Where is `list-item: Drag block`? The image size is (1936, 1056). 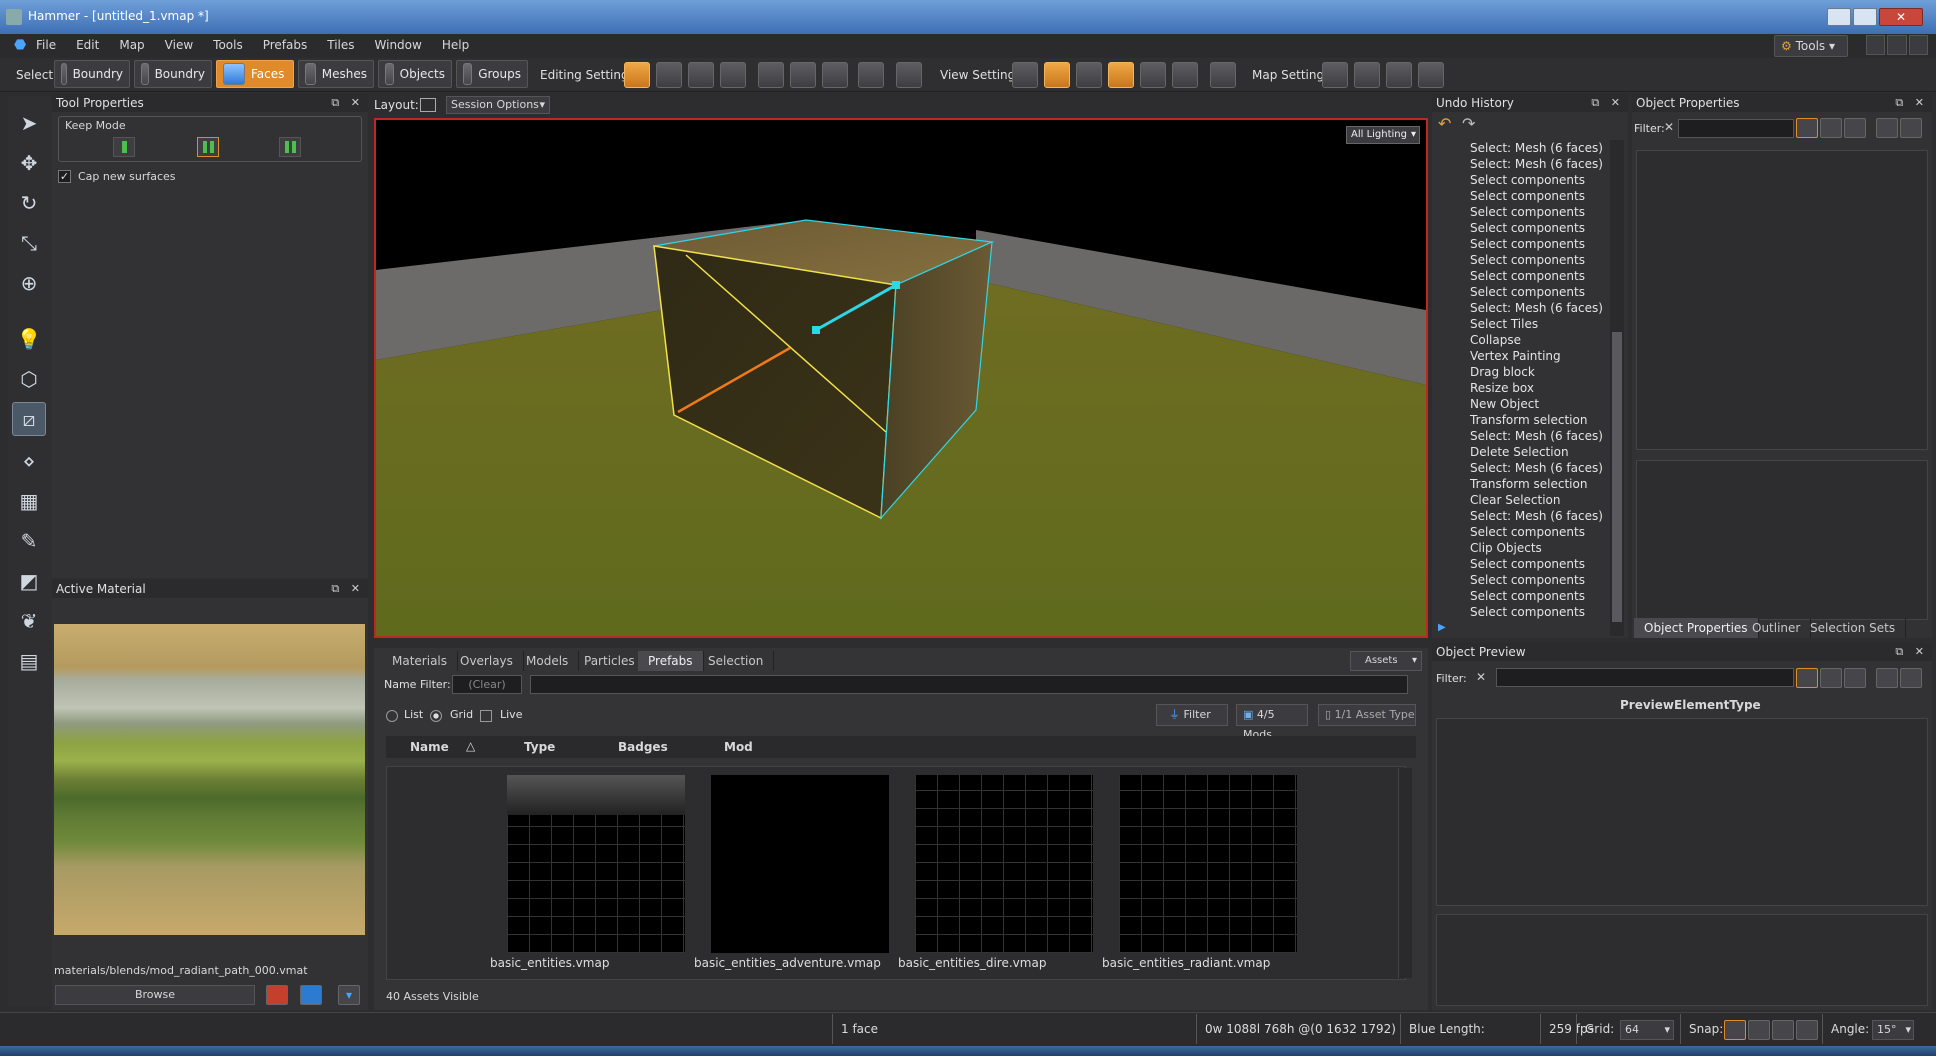 list-item: Drag block is located at coordinates (1521, 372).